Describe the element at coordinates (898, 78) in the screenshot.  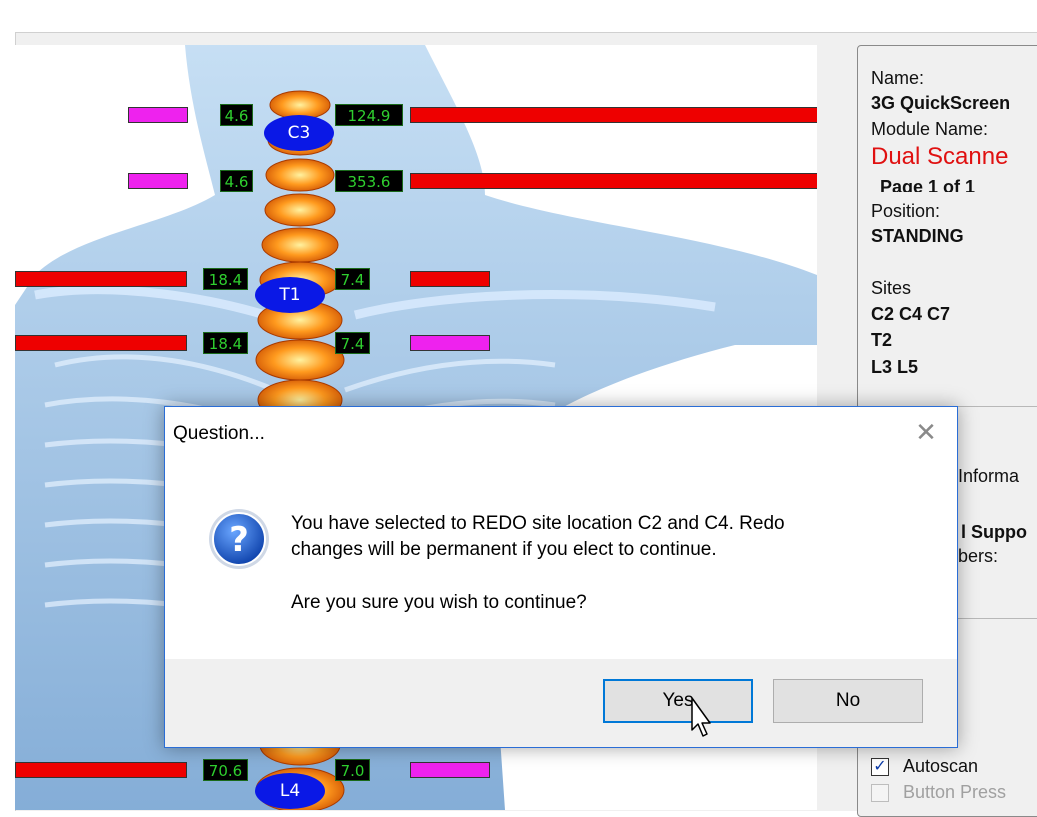
I see `name-label: Name:` at that location.